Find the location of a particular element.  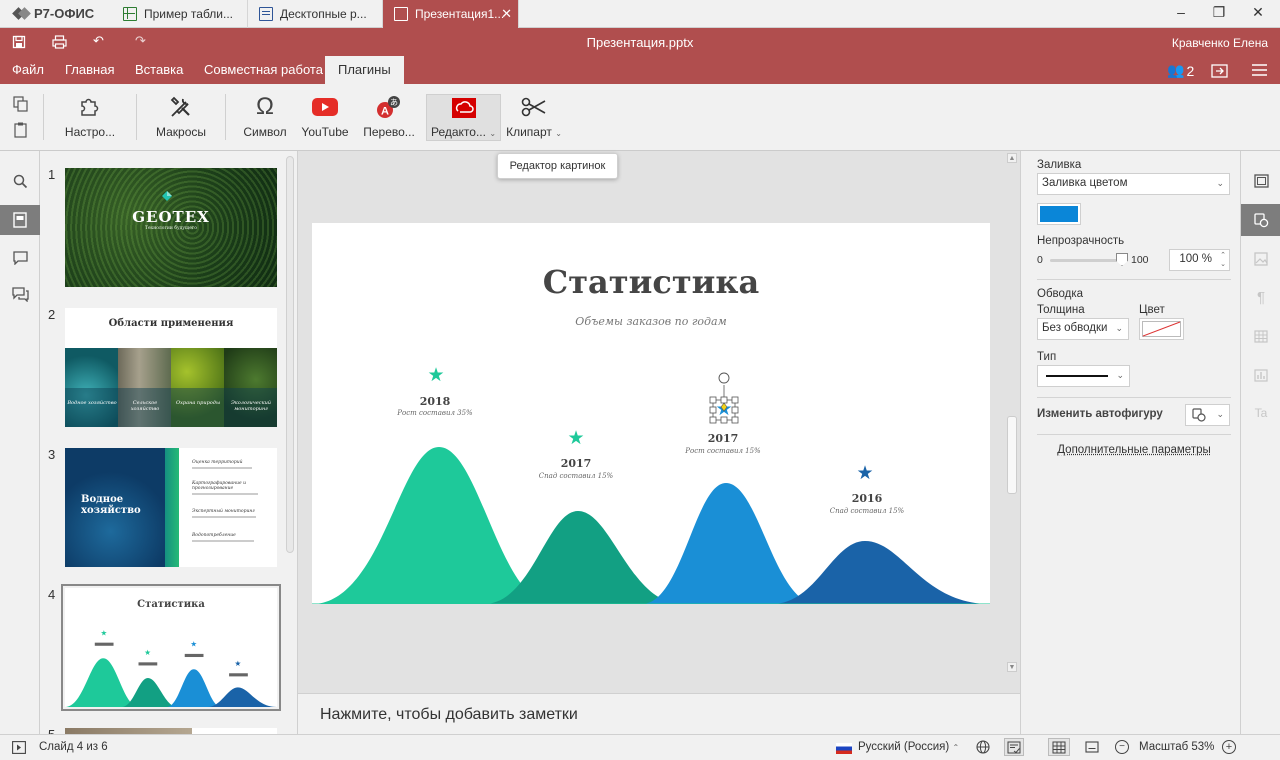

point-note: Рост составил 35% is located at coordinates (435, 413).